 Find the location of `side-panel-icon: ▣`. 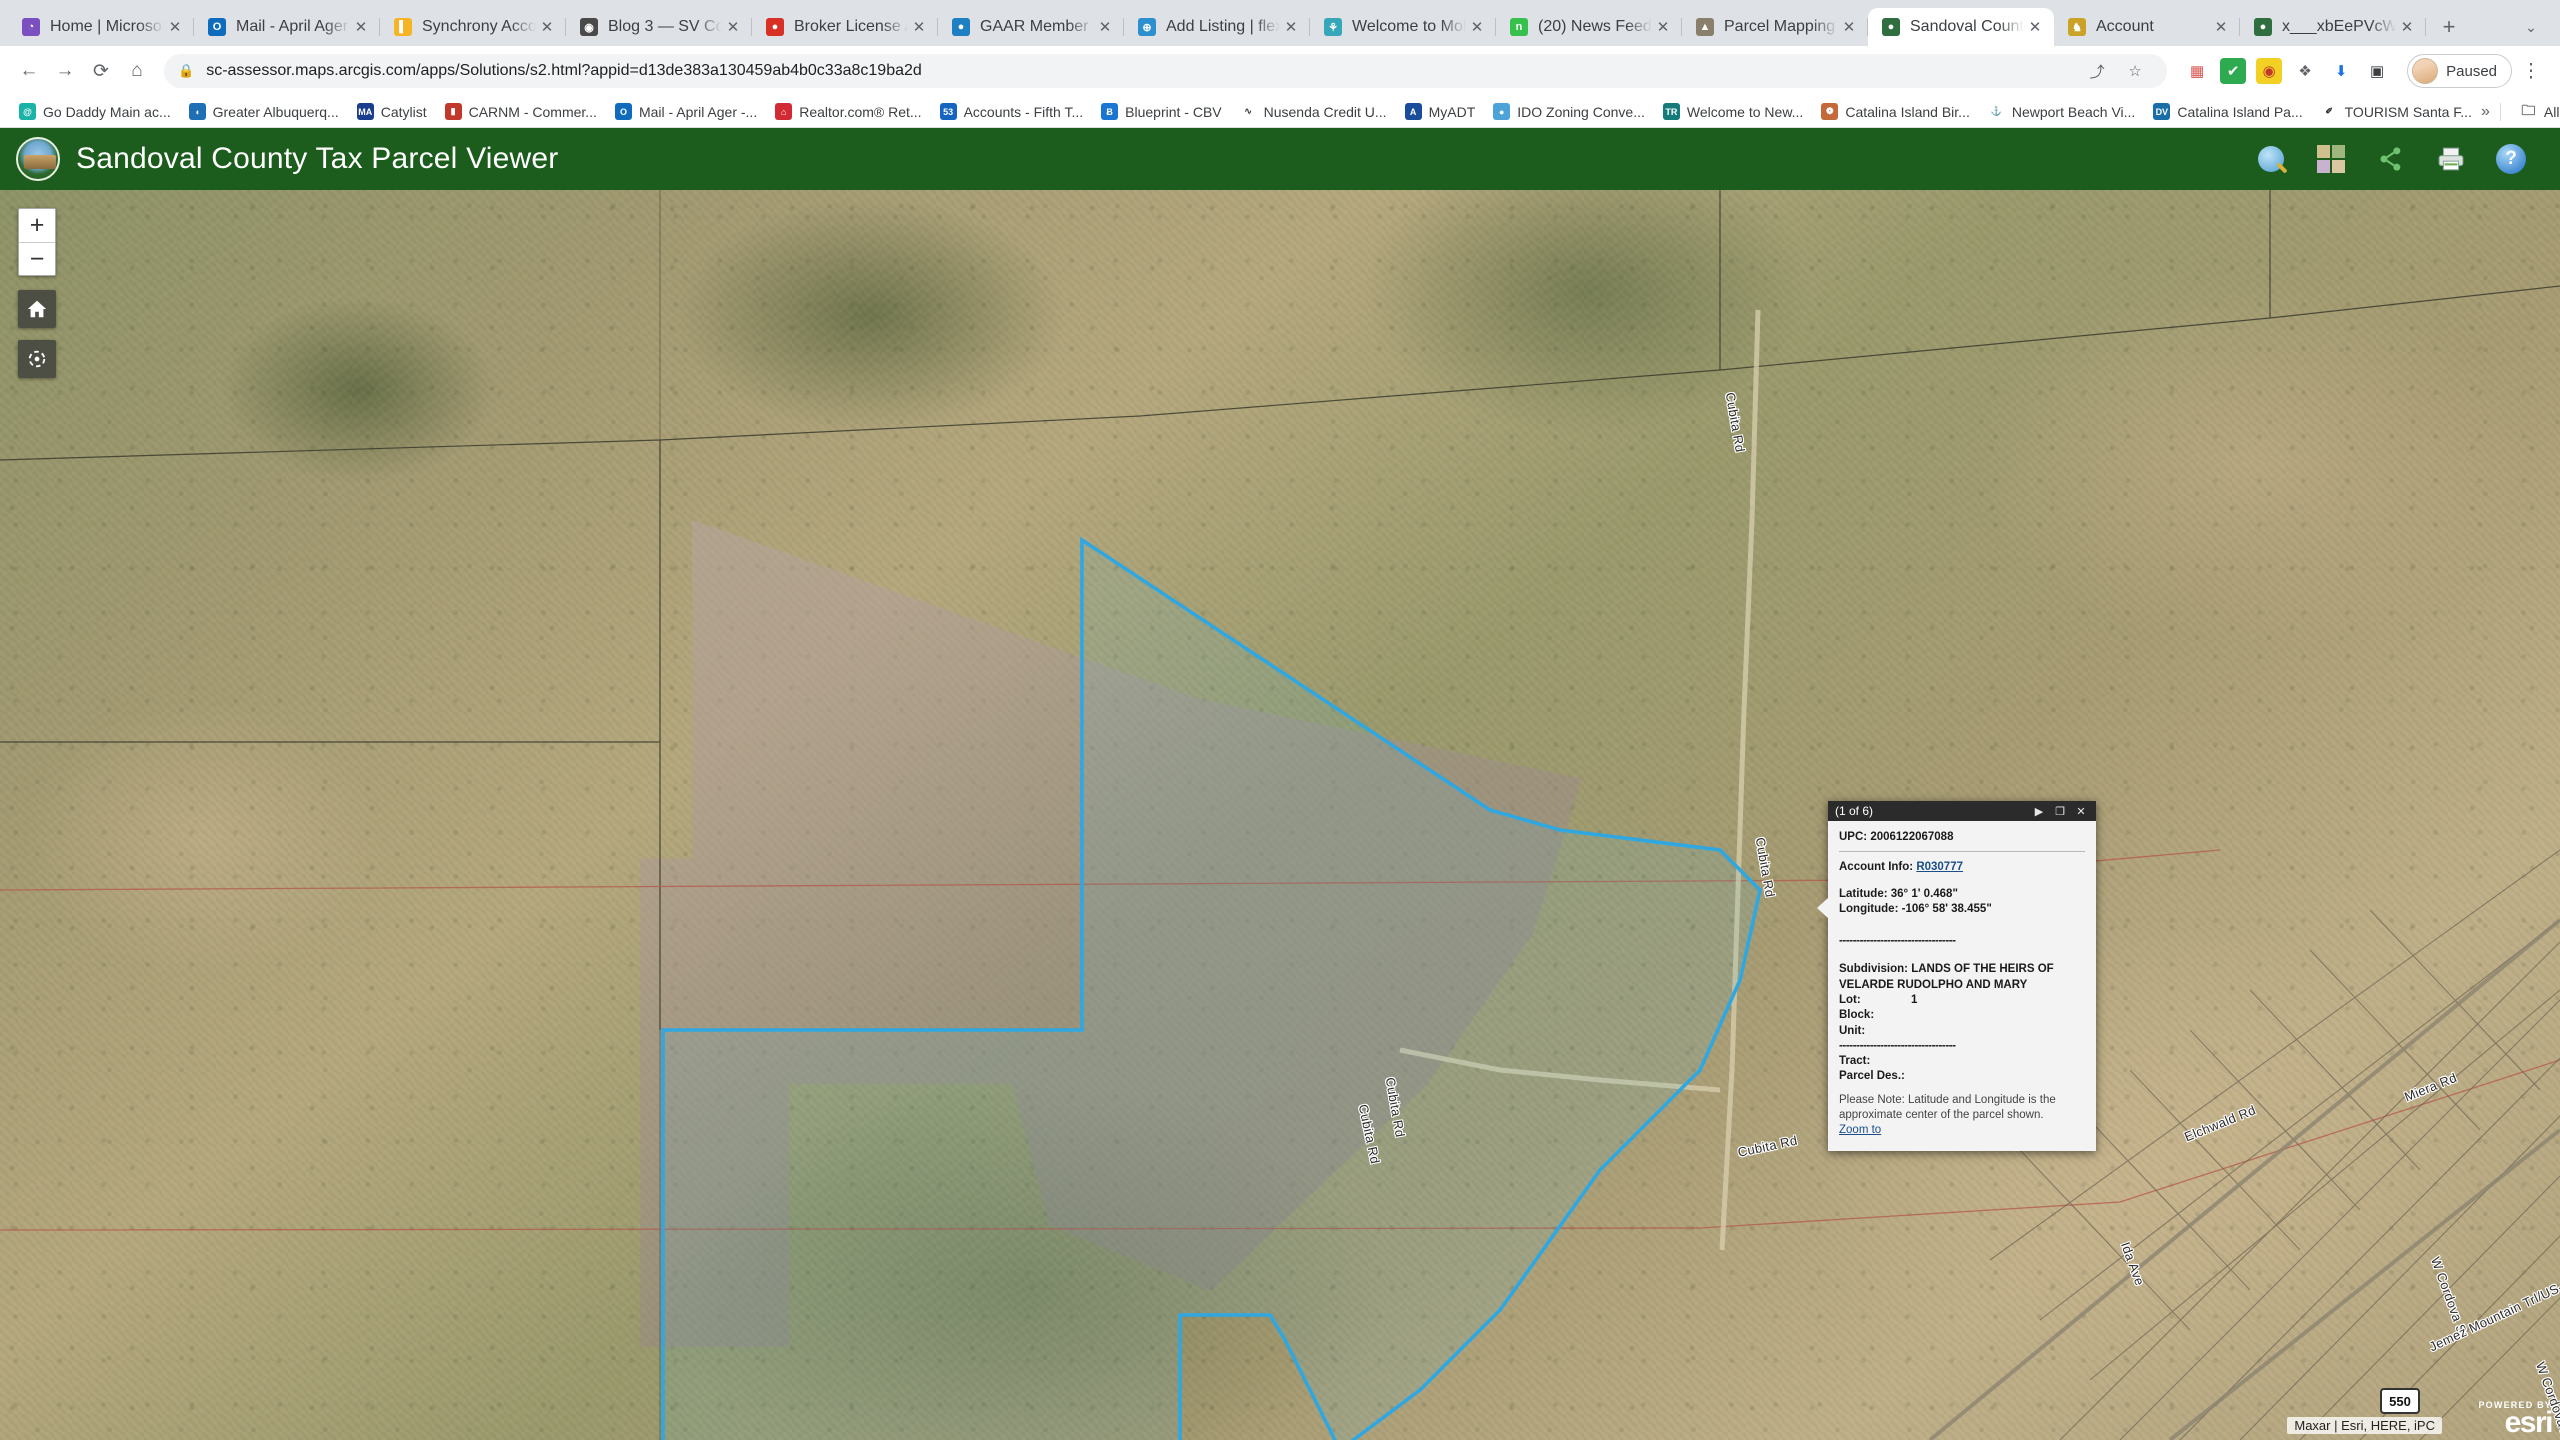

side-panel-icon: ▣ is located at coordinates (2377, 71).